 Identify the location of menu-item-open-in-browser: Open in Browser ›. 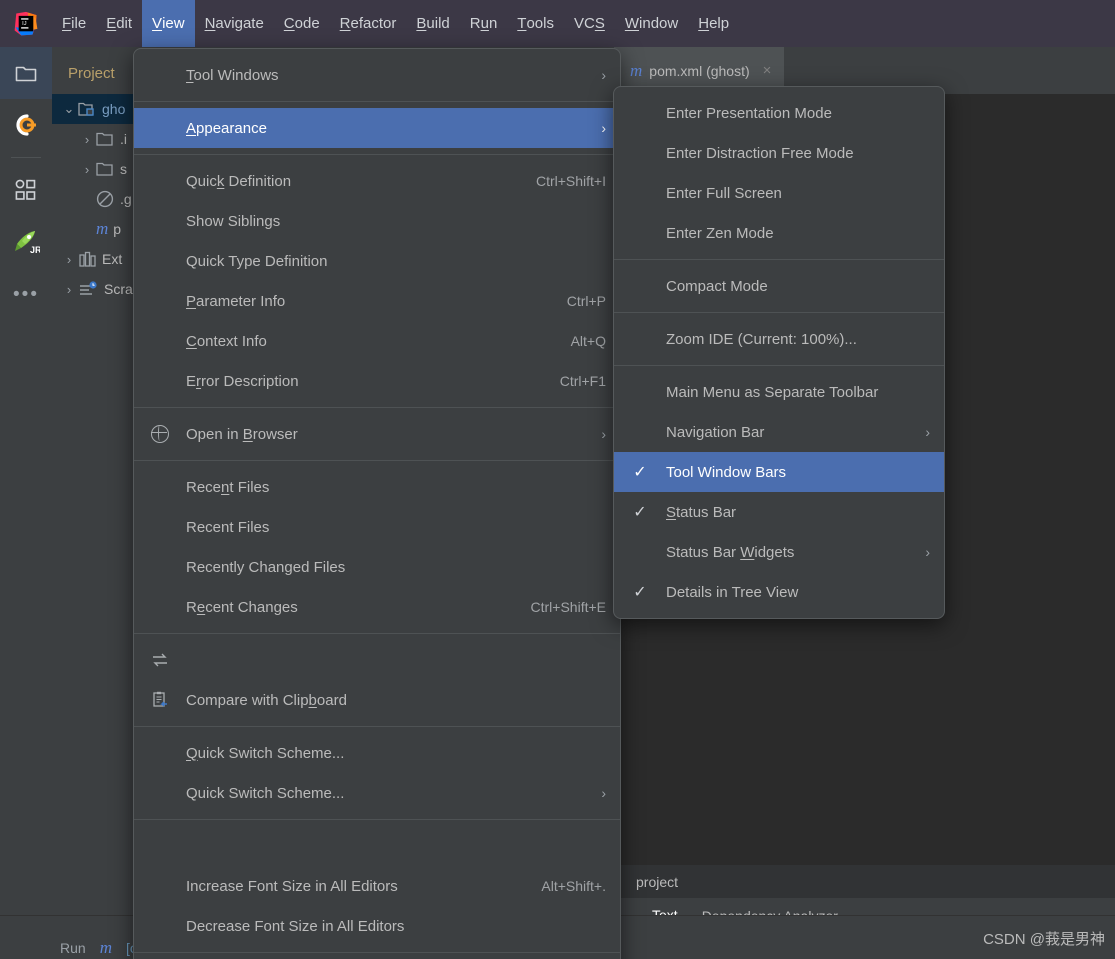
(377, 434).